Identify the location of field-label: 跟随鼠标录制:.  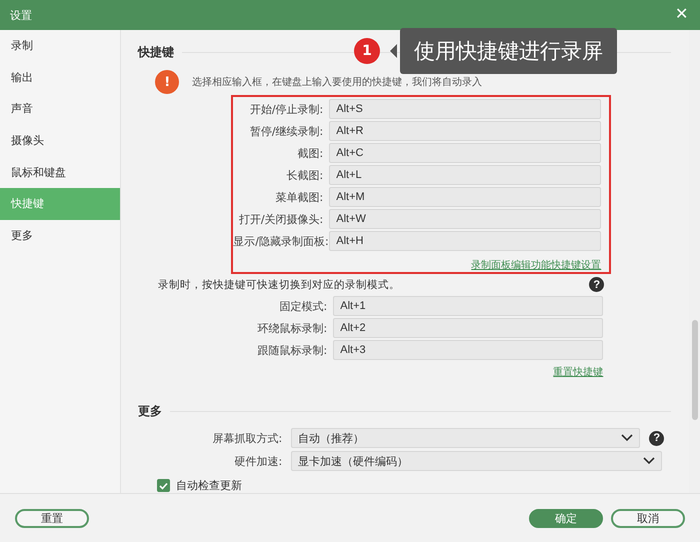
(292, 350).